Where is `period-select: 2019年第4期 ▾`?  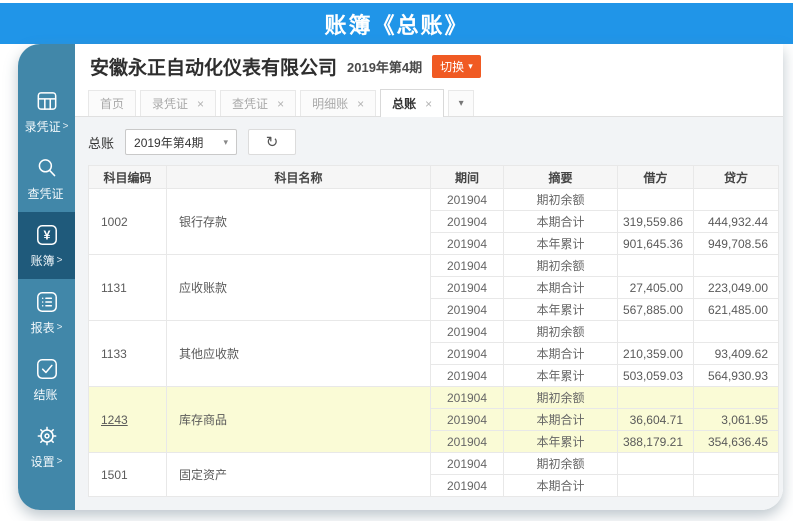
period-select: 2019年第4期 ▾ is located at coordinates (181, 142).